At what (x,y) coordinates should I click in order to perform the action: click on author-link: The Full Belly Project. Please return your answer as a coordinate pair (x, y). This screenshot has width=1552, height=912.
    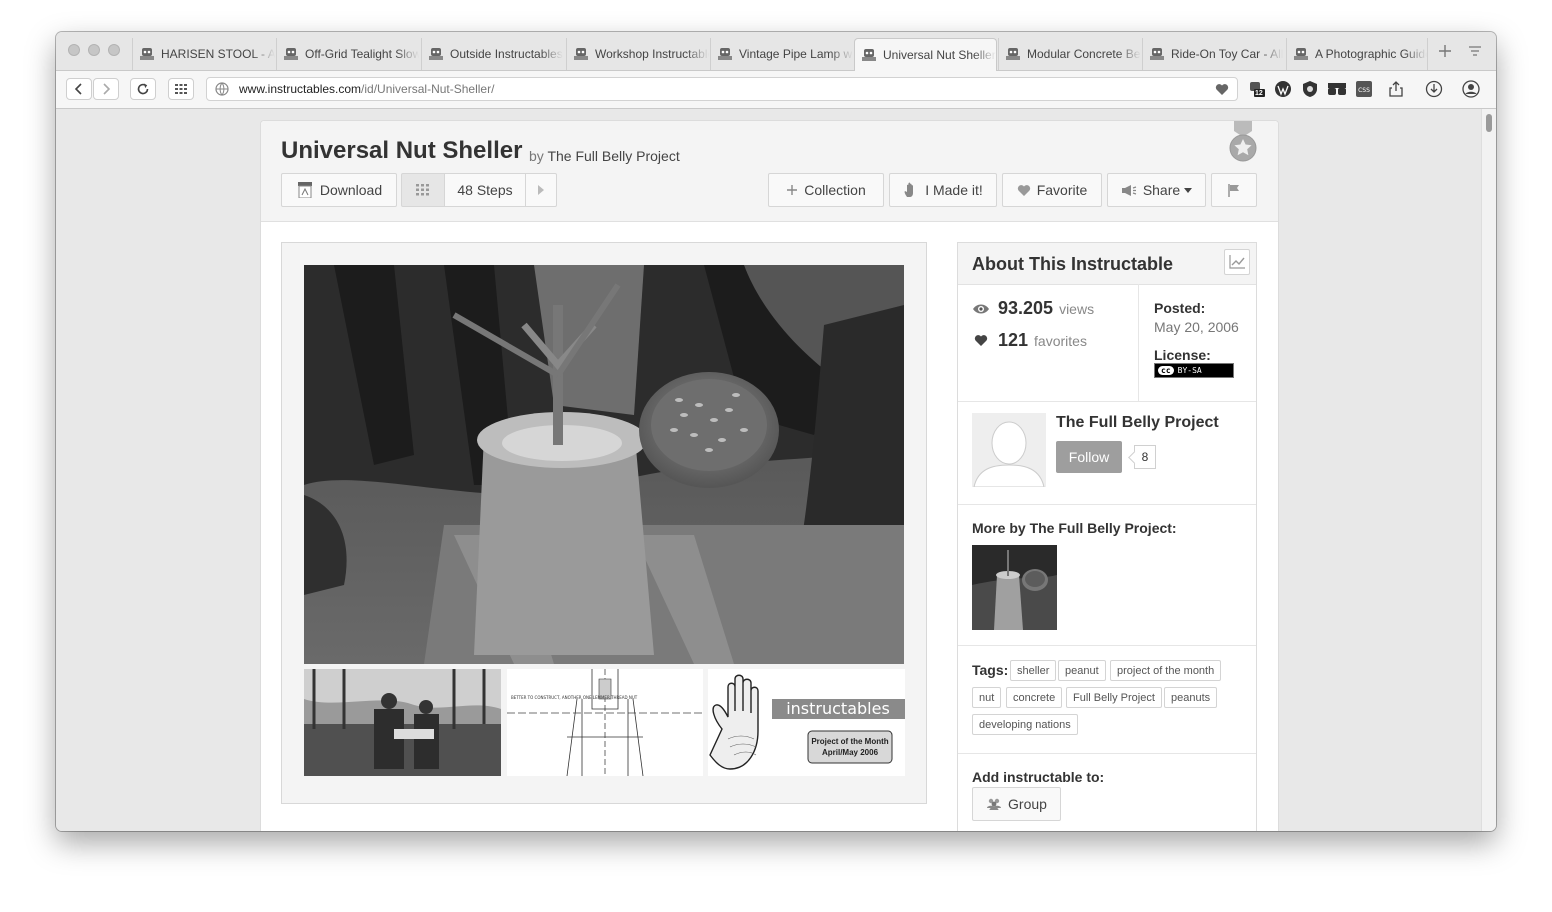
    Looking at the image, I should click on (613, 156).